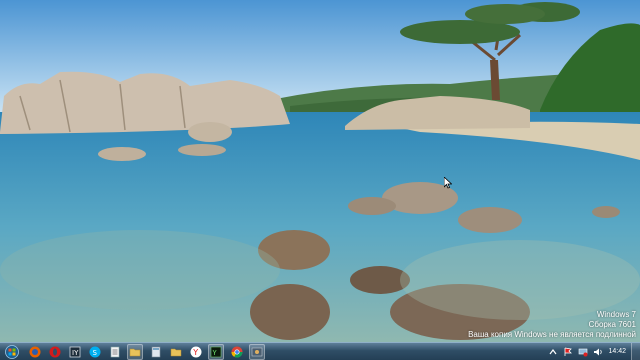 The height and width of the screenshot is (360, 640). I want to click on start-button, so click(12, 352).